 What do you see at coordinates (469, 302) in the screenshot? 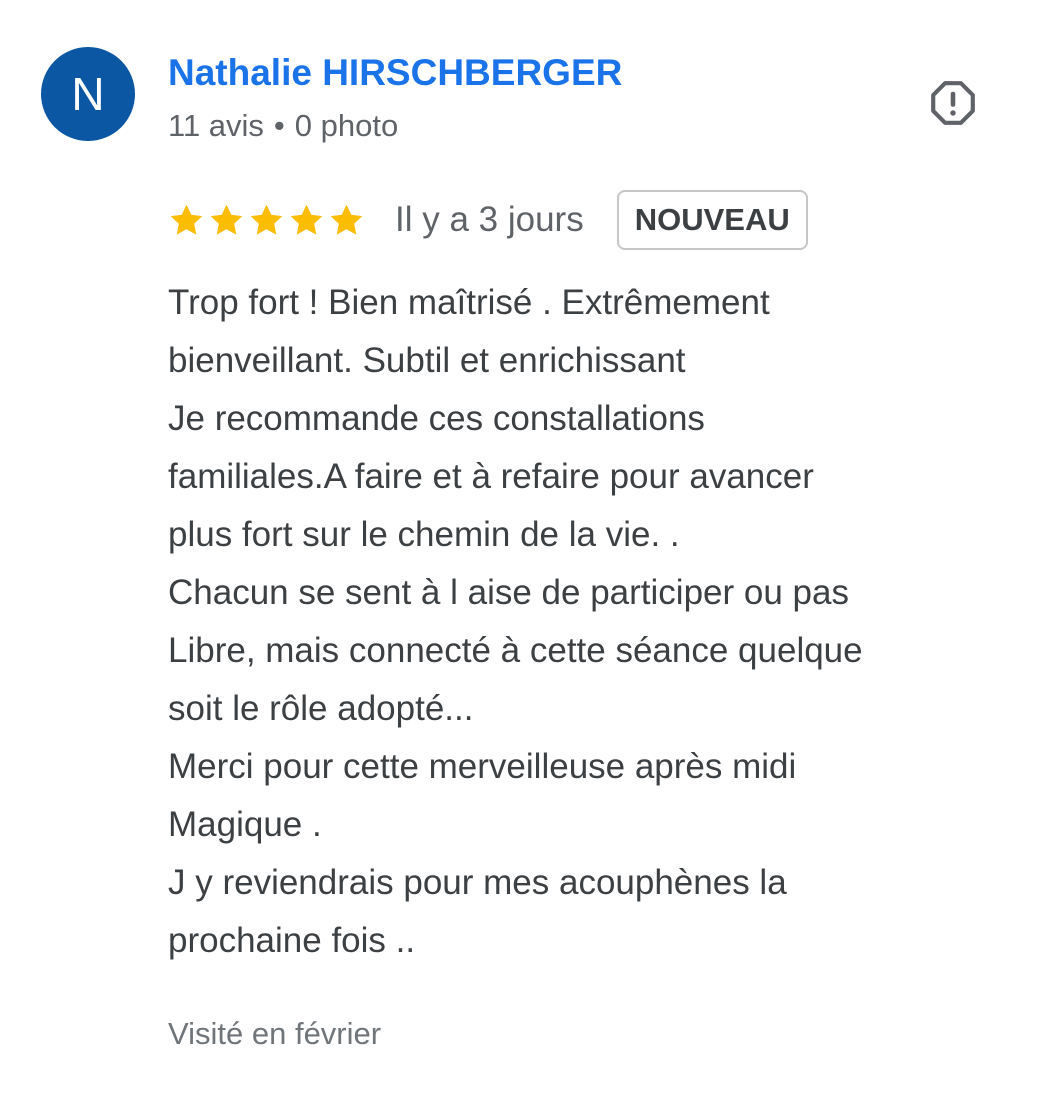
I see `review-text-line: Trop fort ! Bien maîtrisé . Extrêmement` at bounding box center [469, 302].